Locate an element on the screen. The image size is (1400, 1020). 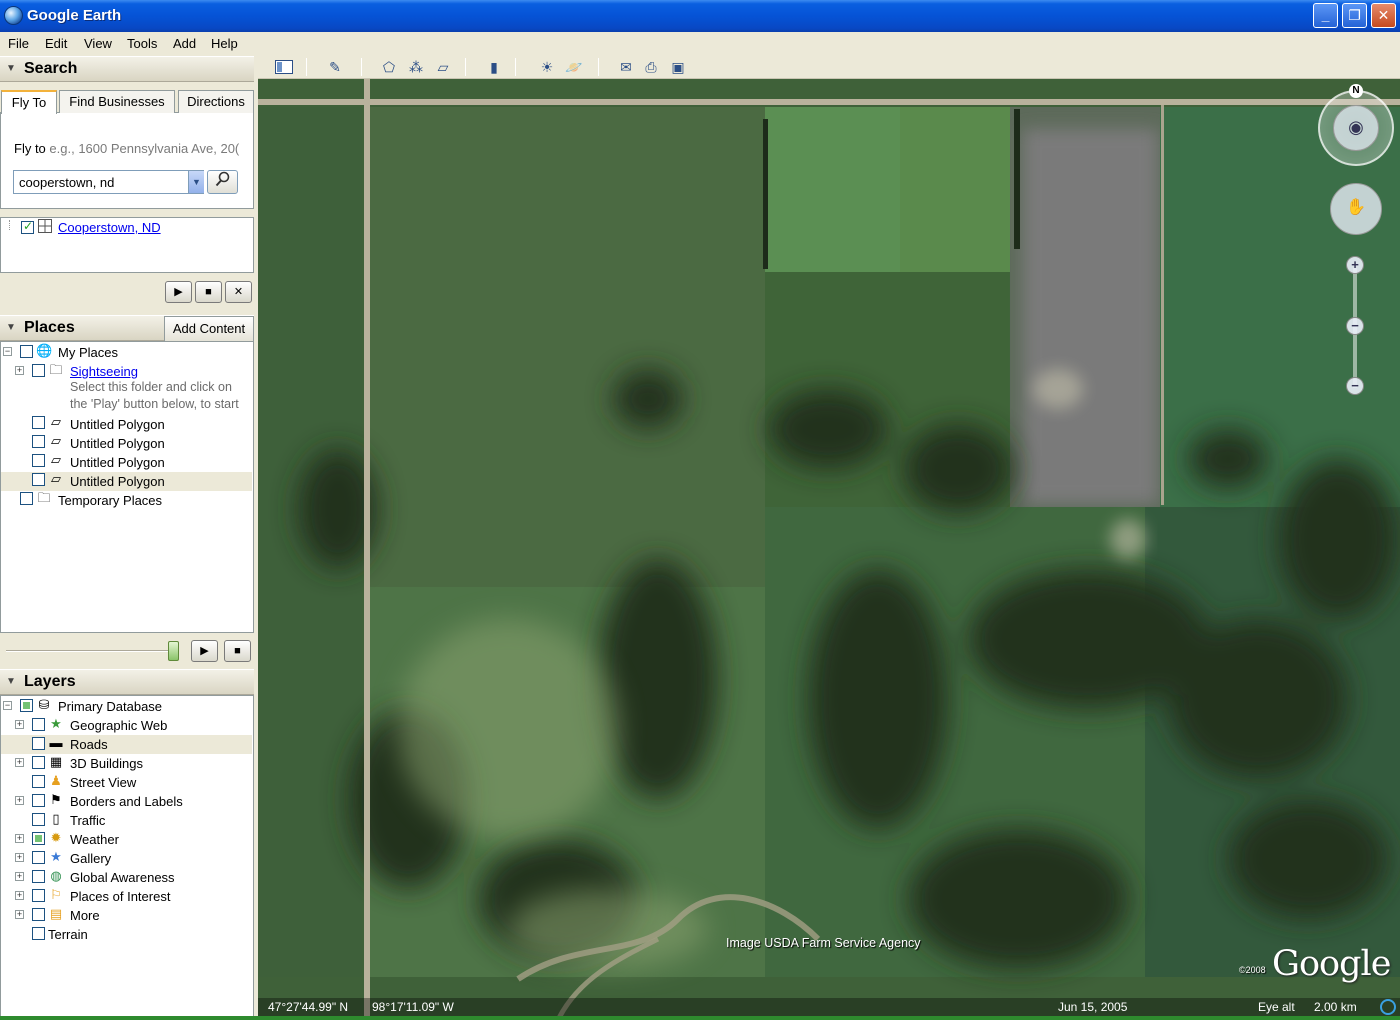
layer-borders-labels: + ⚑ Borders and Labels is located at coordinates (126, 801).